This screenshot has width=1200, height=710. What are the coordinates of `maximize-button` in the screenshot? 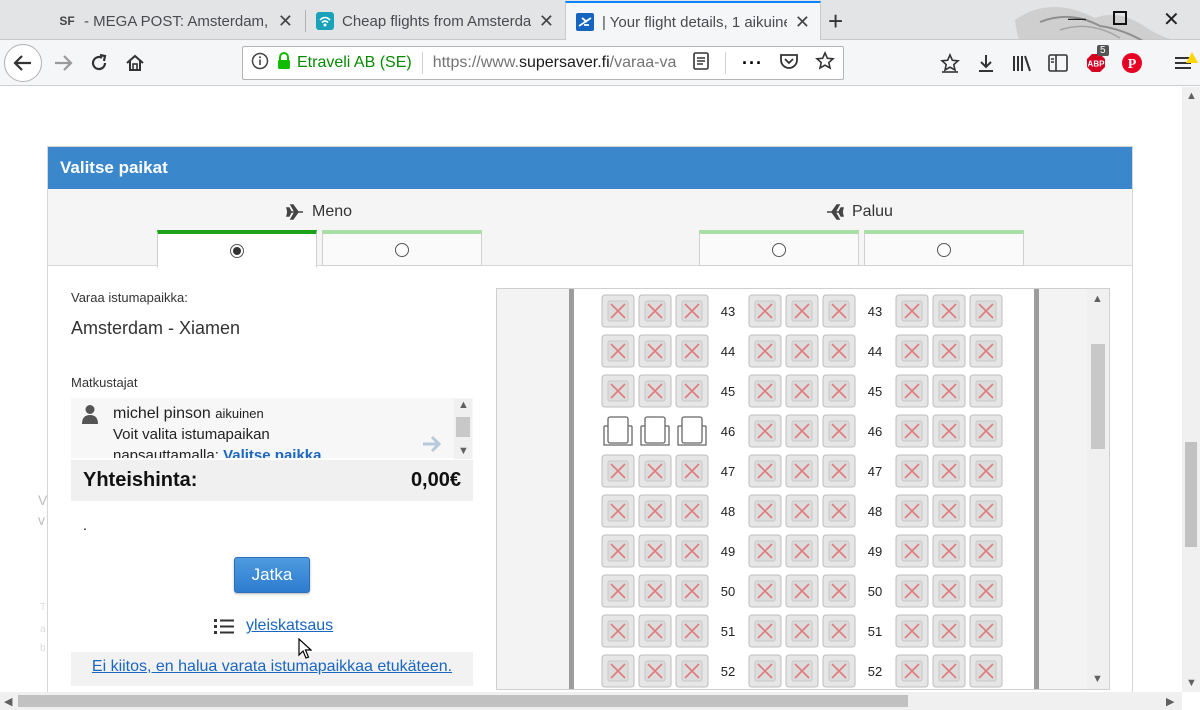 It's located at (1120, 19).